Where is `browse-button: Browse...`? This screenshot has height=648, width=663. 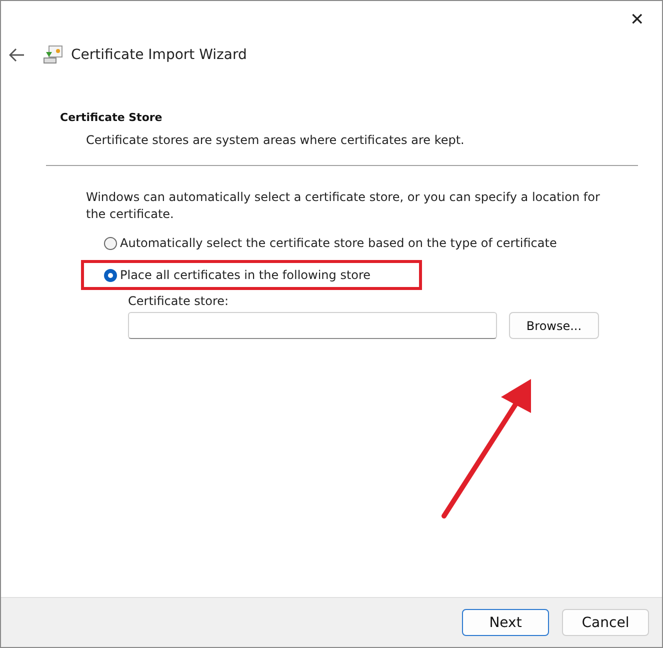 browse-button: Browse... is located at coordinates (554, 325).